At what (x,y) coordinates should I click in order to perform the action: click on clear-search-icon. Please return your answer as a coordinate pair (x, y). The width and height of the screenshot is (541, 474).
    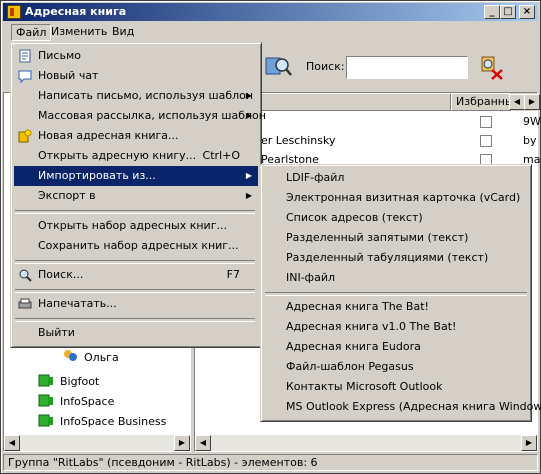
    Looking at the image, I should click on (490, 67).